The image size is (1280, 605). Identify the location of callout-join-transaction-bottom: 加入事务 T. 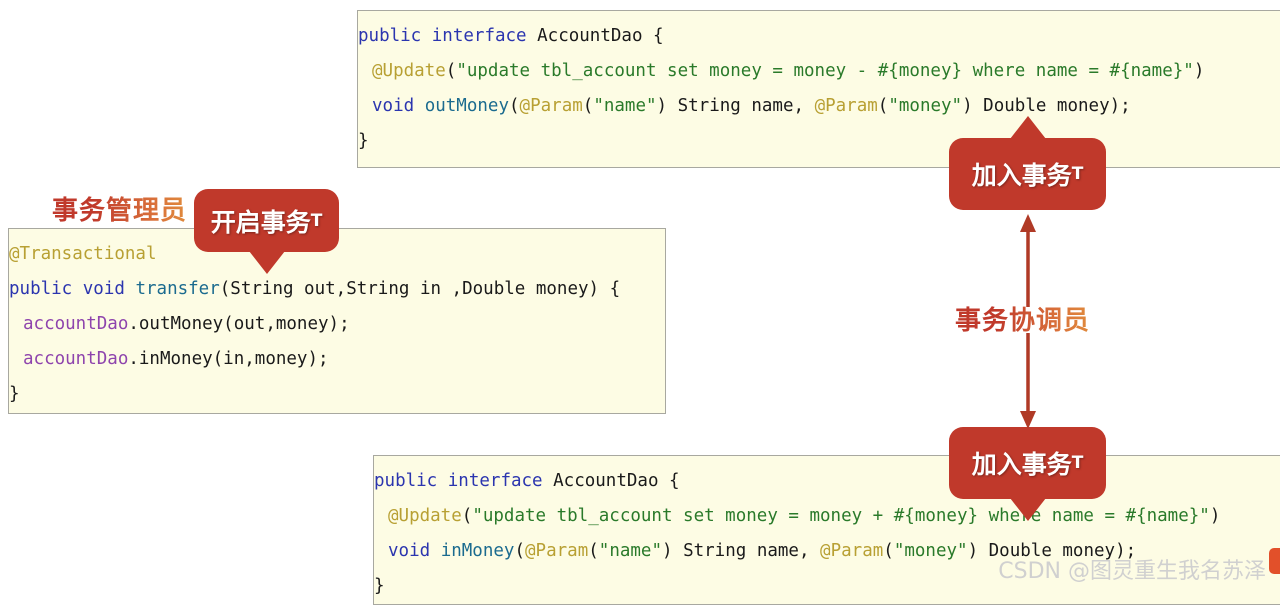
(1027, 474).